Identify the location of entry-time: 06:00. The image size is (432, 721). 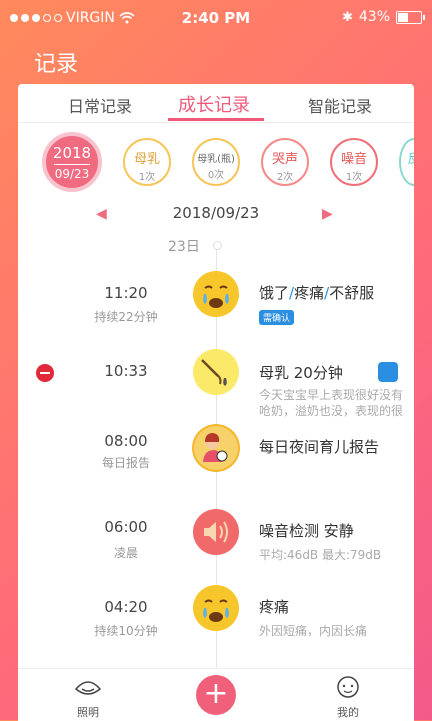
(126, 527).